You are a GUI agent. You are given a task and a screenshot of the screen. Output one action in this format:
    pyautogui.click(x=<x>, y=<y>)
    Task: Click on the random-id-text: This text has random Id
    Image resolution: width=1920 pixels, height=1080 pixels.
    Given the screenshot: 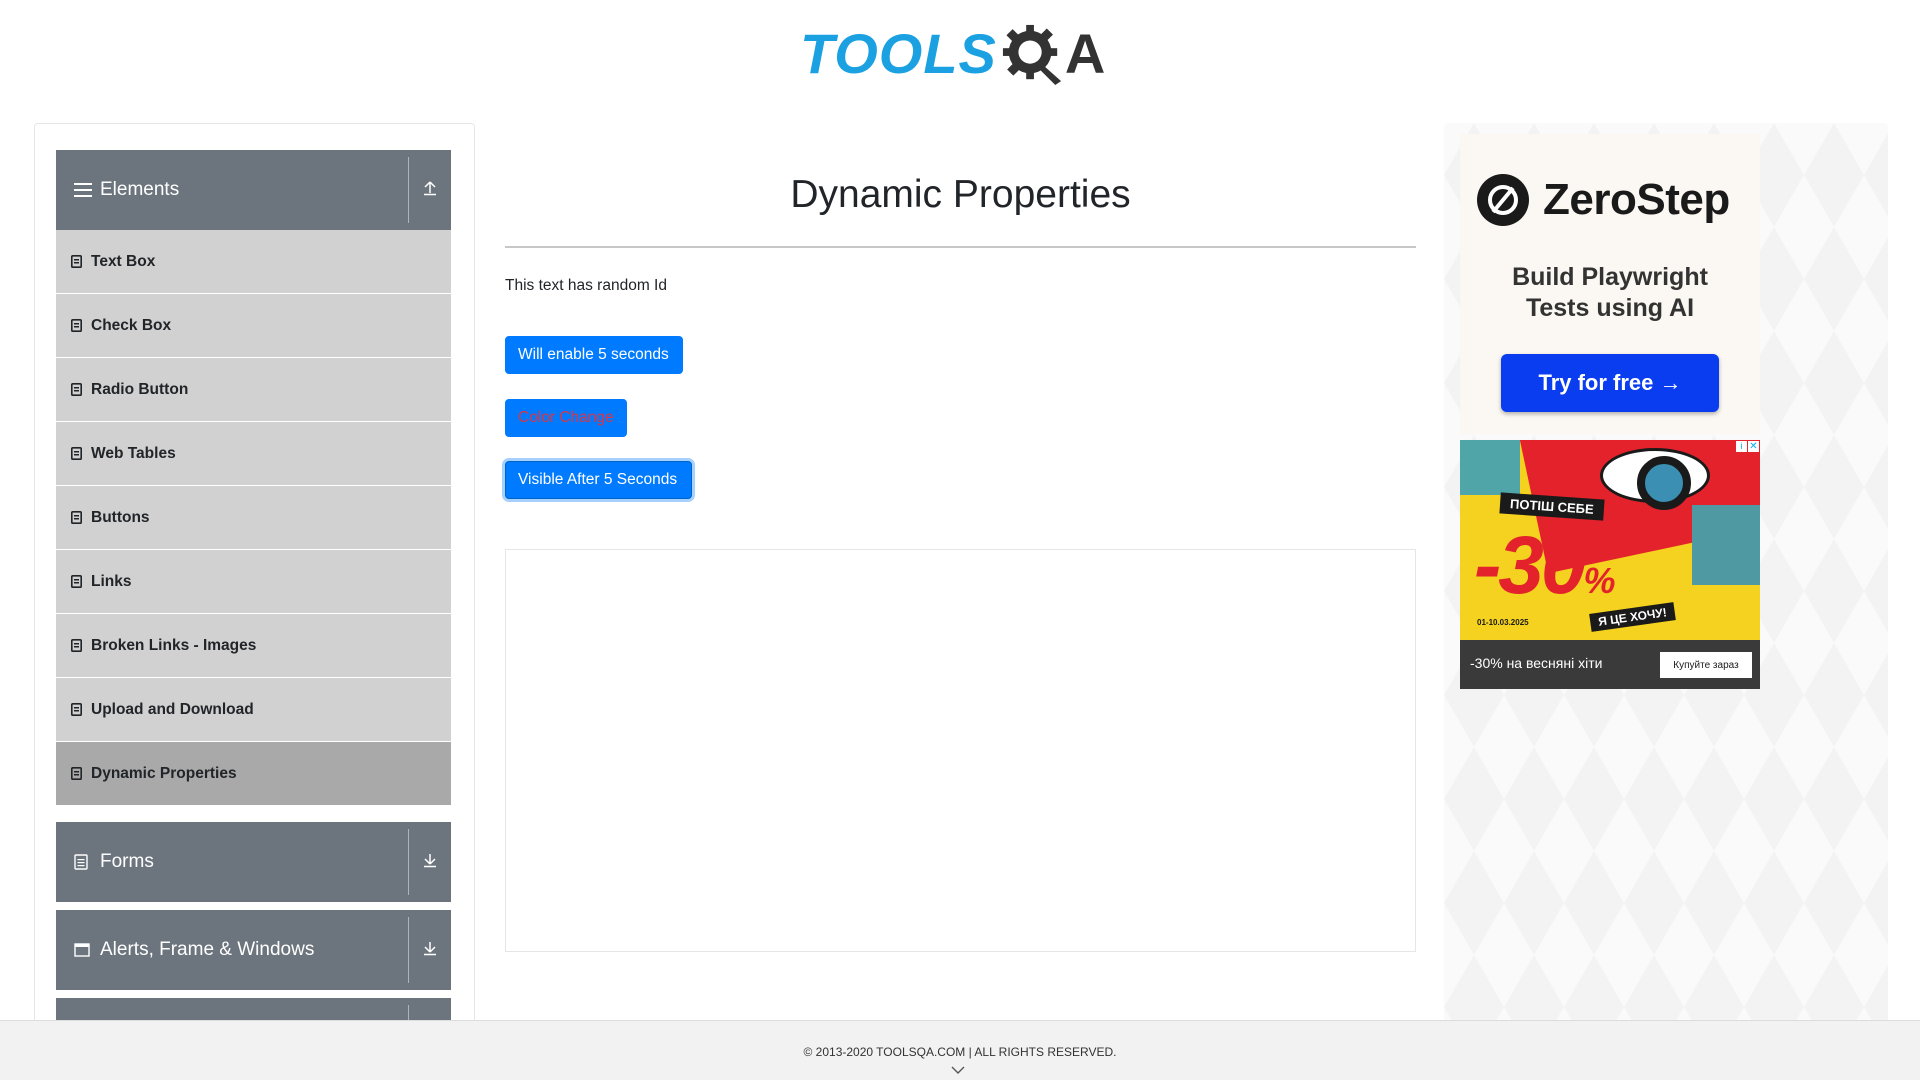 What is the action you would take?
    pyautogui.click(x=586, y=285)
    